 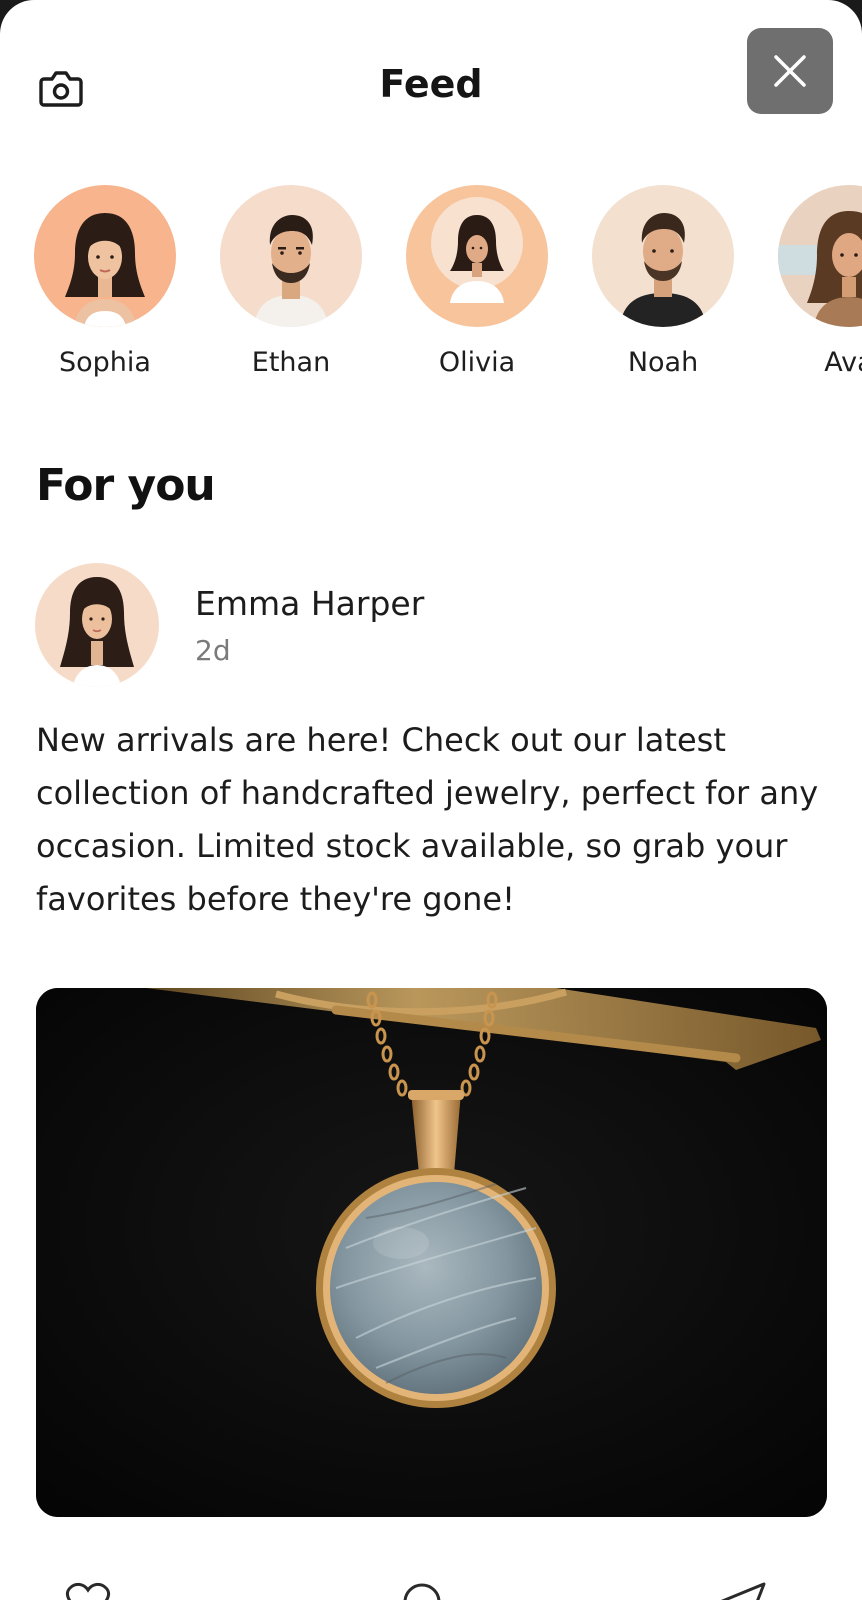 I want to click on story-item-noah: Noah, so click(x=663, y=281).